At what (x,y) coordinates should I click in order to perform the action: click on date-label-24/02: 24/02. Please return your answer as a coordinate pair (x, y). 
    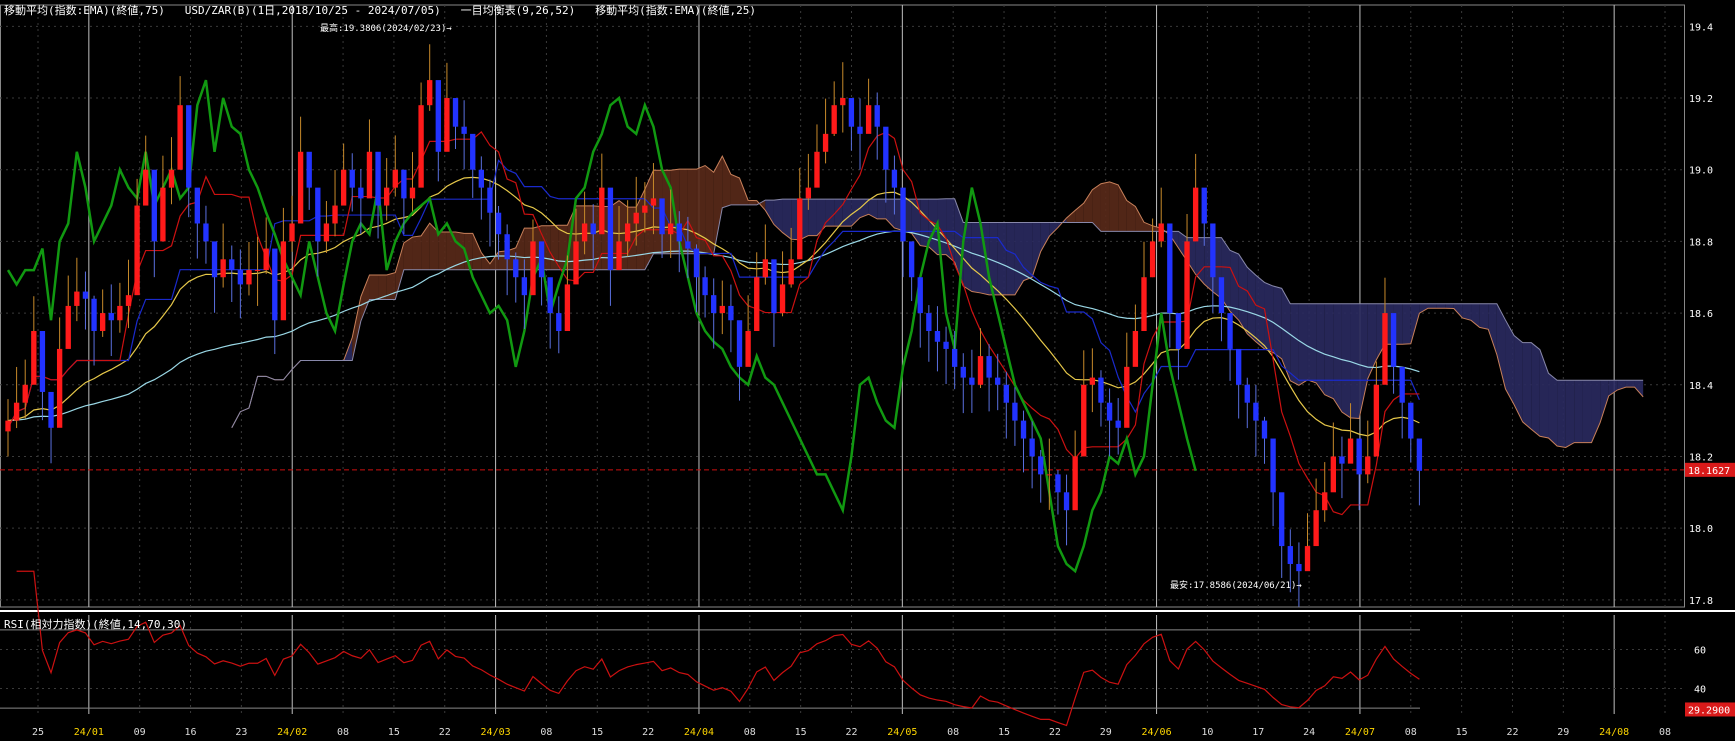
    Looking at the image, I should click on (292, 732).